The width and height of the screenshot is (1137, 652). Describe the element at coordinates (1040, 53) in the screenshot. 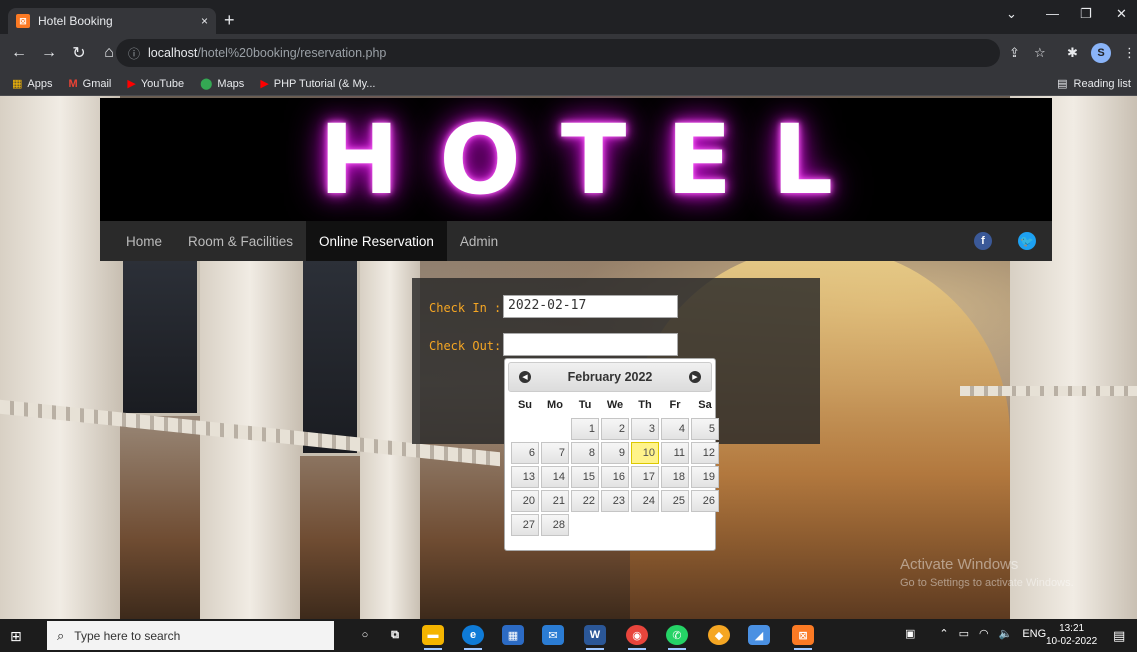

I see `bookmark-star-icon: ☆` at that location.